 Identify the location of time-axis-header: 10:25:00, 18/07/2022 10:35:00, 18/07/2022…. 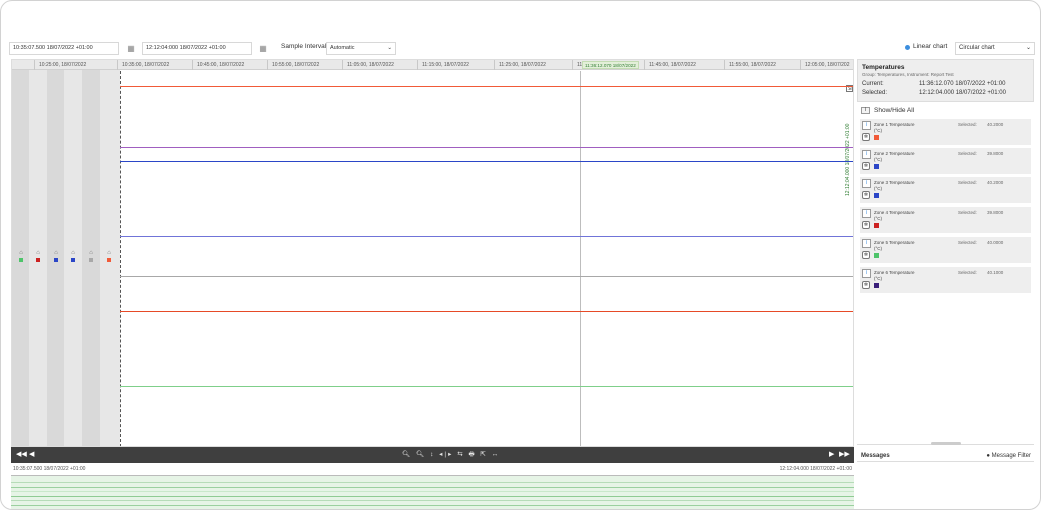
(432, 65).